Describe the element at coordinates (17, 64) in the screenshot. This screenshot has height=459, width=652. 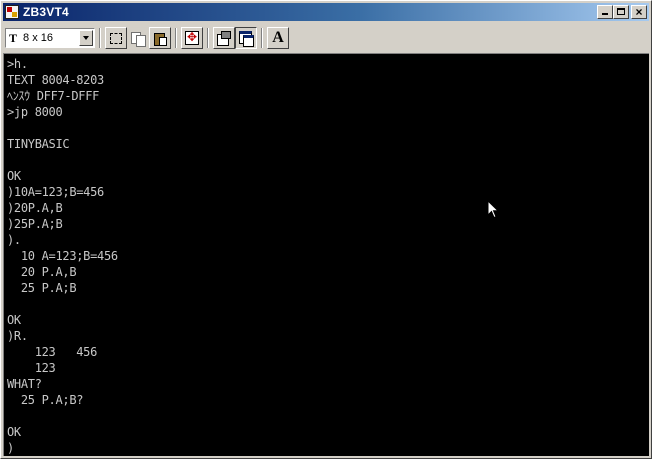
I see `terminal-line: >h.` at that location.